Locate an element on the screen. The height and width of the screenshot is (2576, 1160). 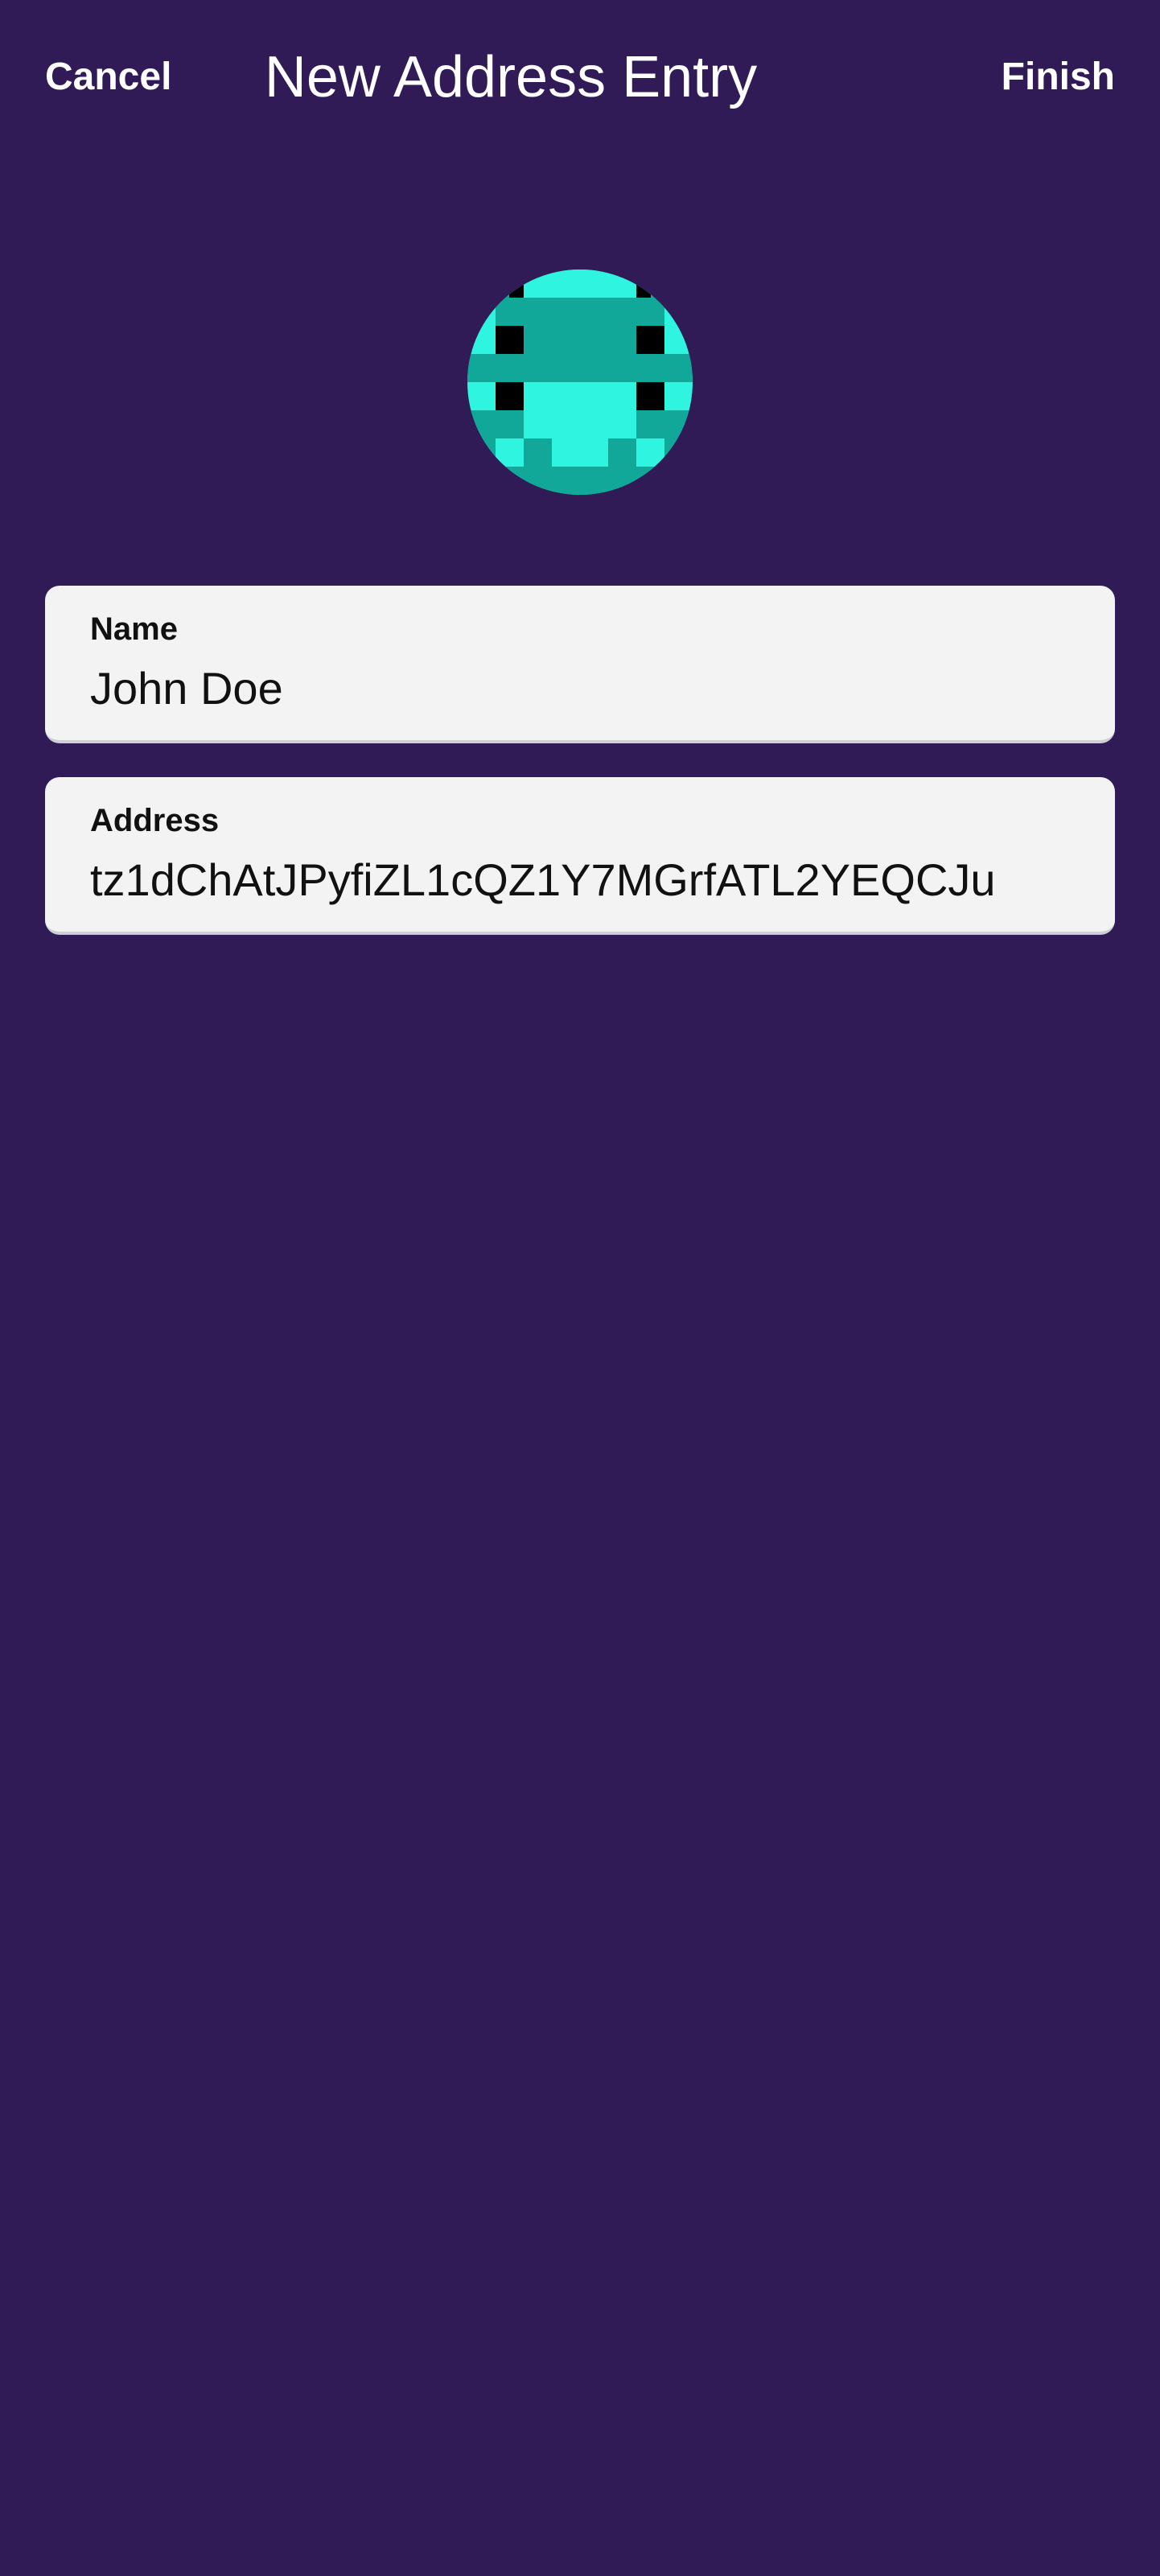
finish-button: Finish is located at coordinates (1058, 77).